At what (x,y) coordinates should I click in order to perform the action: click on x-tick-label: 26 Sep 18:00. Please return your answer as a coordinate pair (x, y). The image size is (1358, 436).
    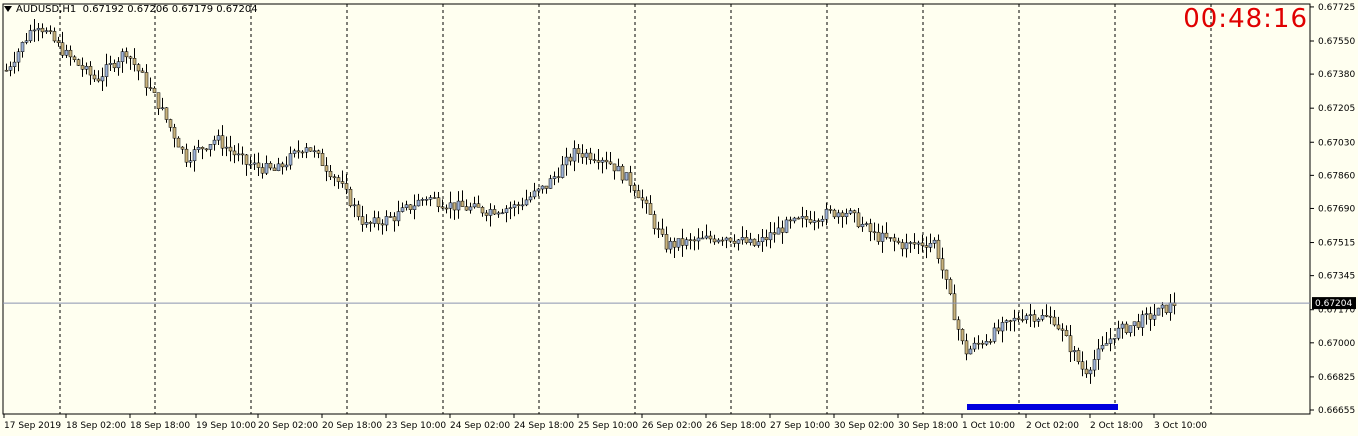
    Looking at the image, I should click on (736, 426).